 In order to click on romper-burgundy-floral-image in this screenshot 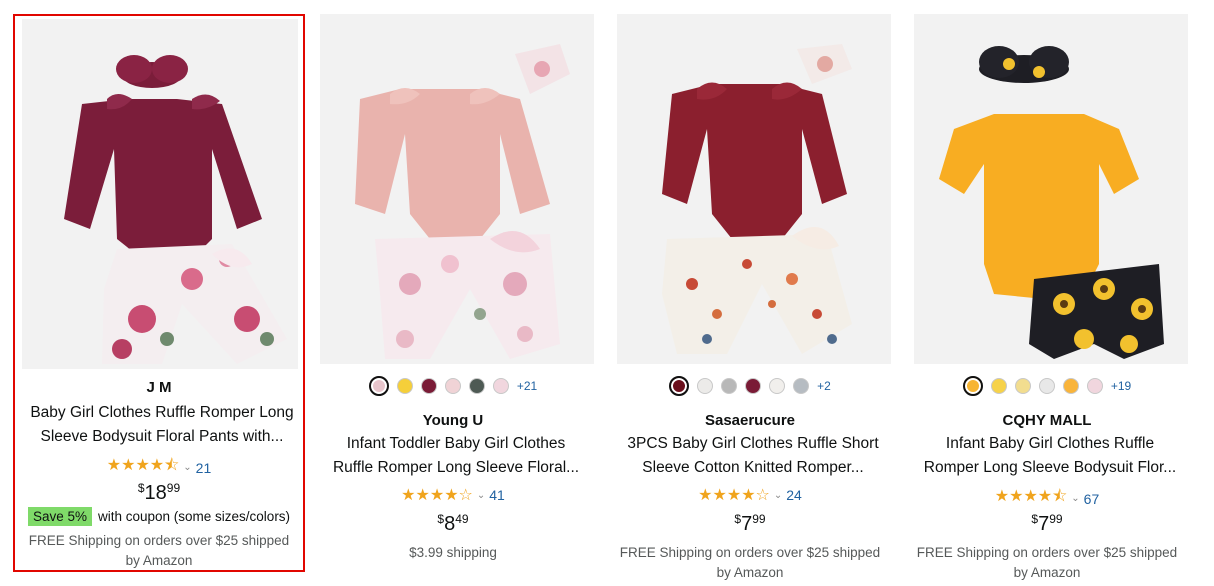, I will do `click(175, 209)`.